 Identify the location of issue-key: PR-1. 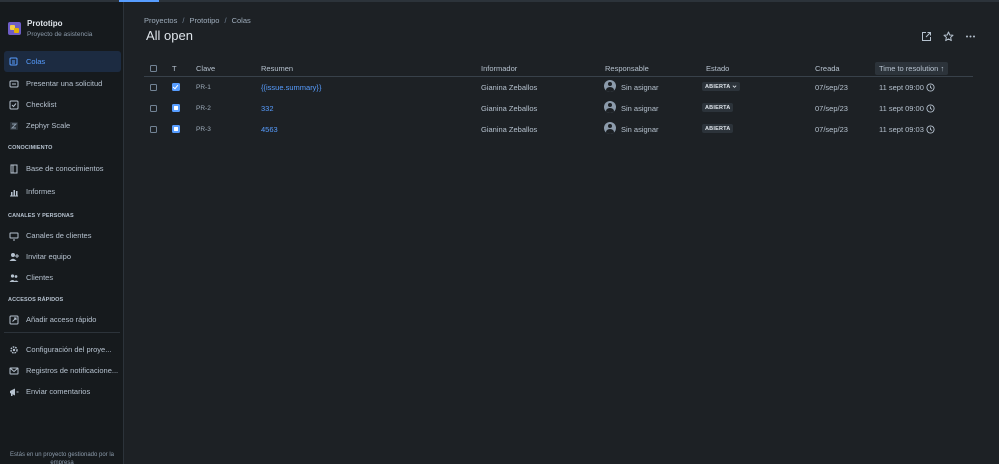
(203, 87).